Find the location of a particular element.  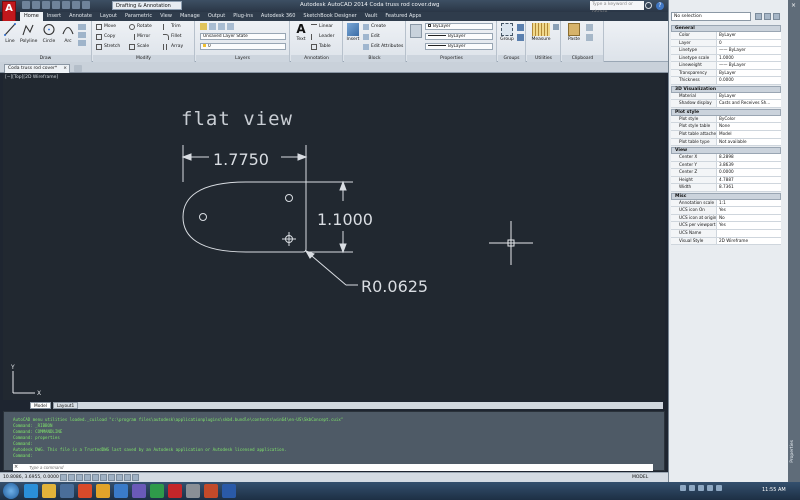

property-row: Center Z 0.0000 is located at coordinates (726, 173).